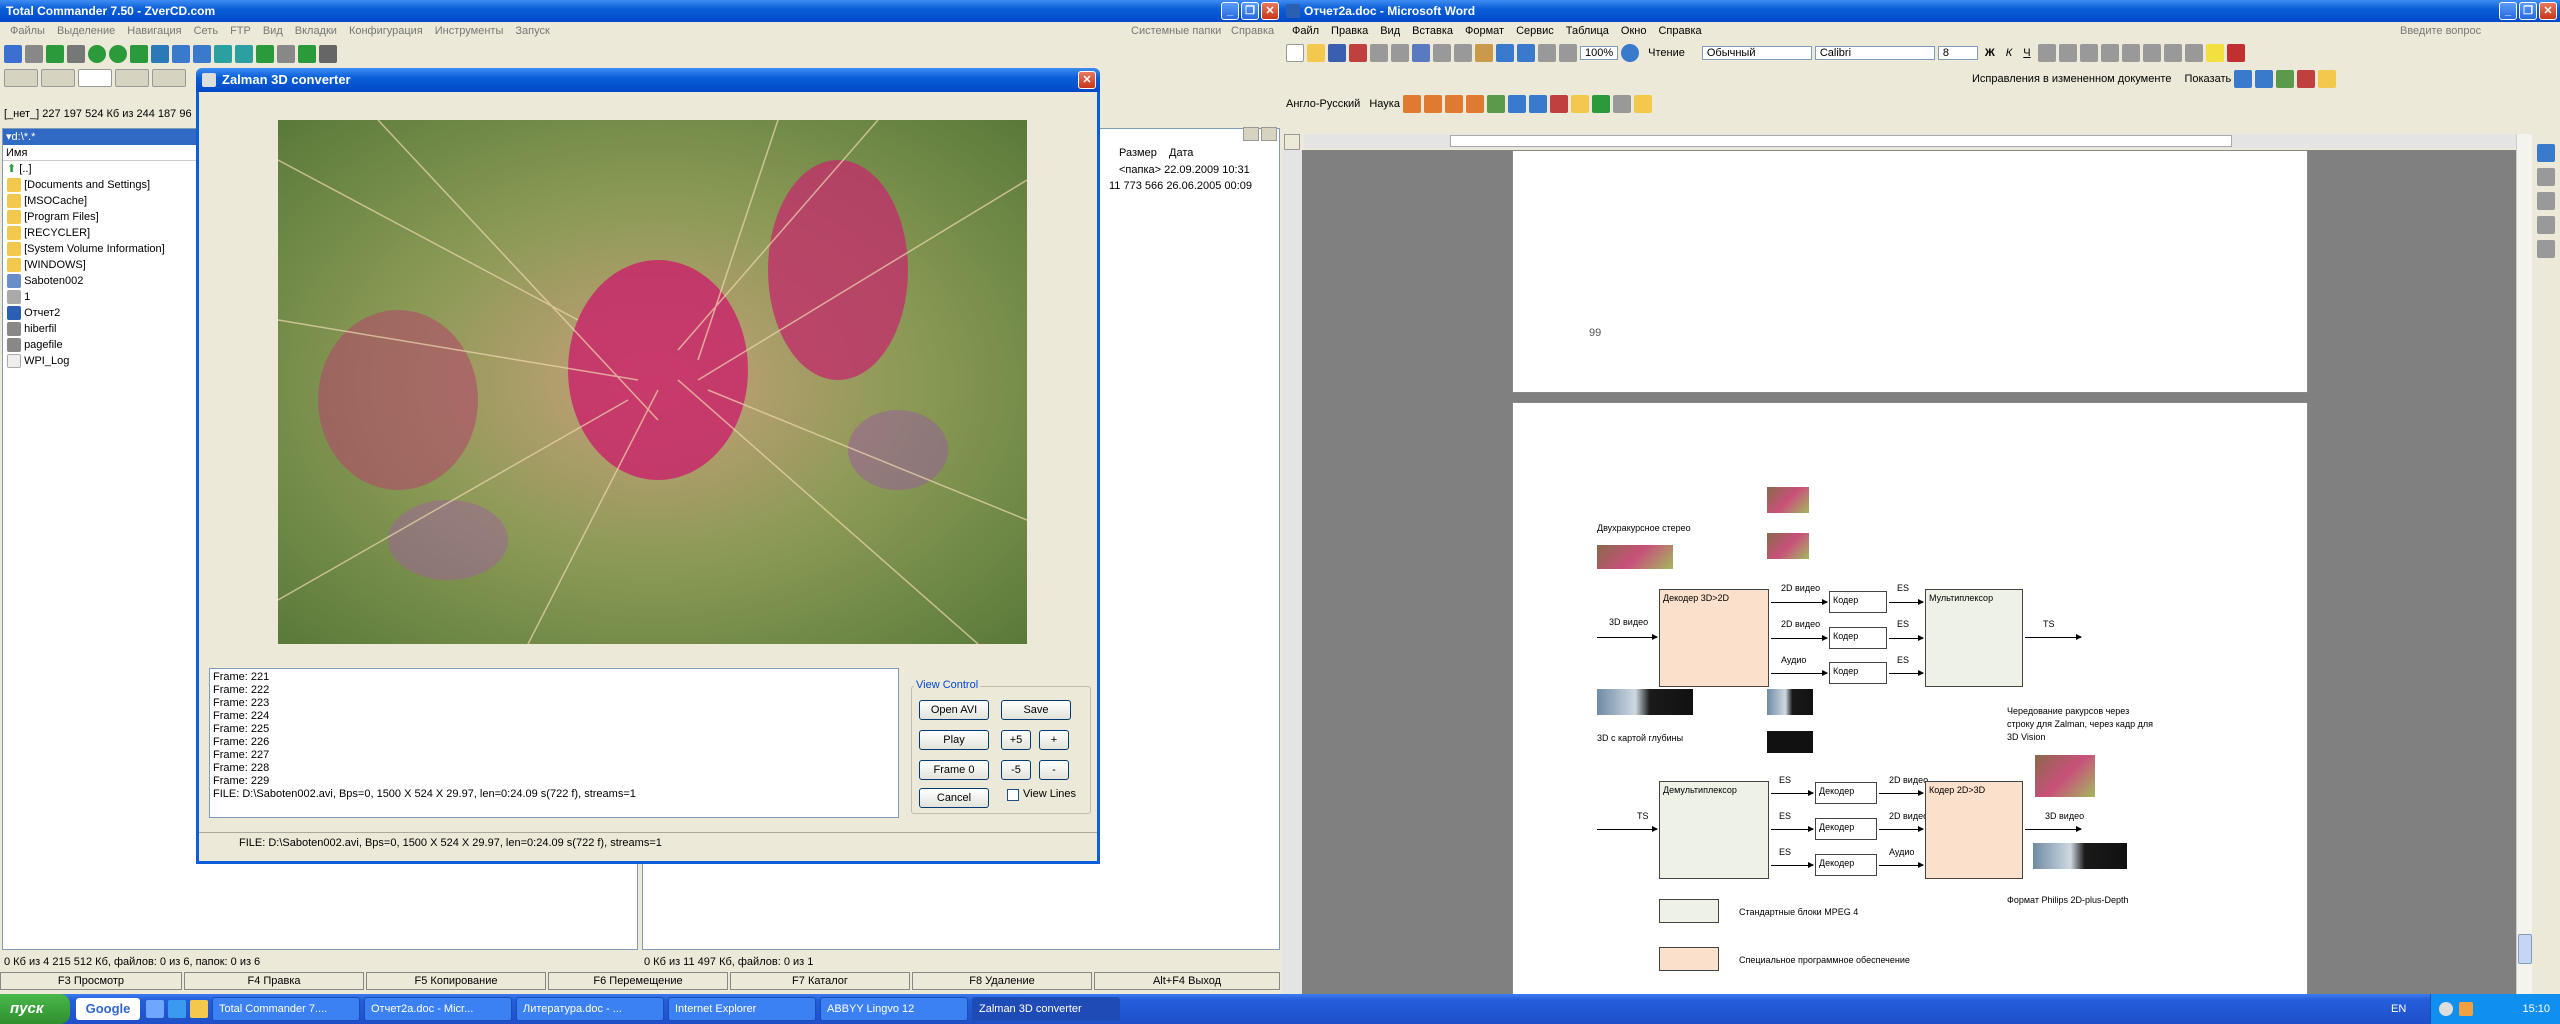 The height and width of the screenshot is (1024, 2560). What do you see at coordinates (2546, 153) in the screenshot?
I see `draw-icon` at bounding box center [2546, 153].